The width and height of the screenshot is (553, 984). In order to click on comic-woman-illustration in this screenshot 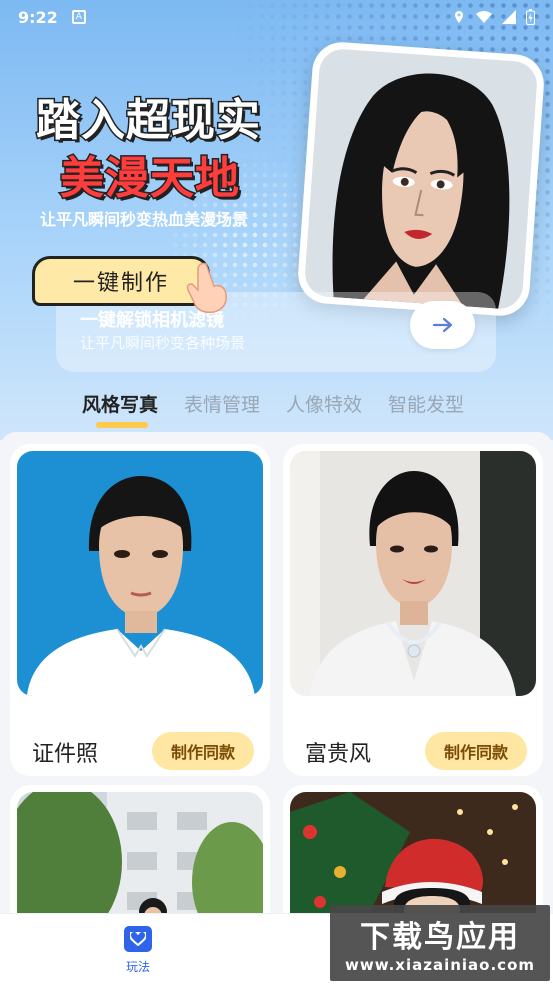, I will do `click(421, 179)`.